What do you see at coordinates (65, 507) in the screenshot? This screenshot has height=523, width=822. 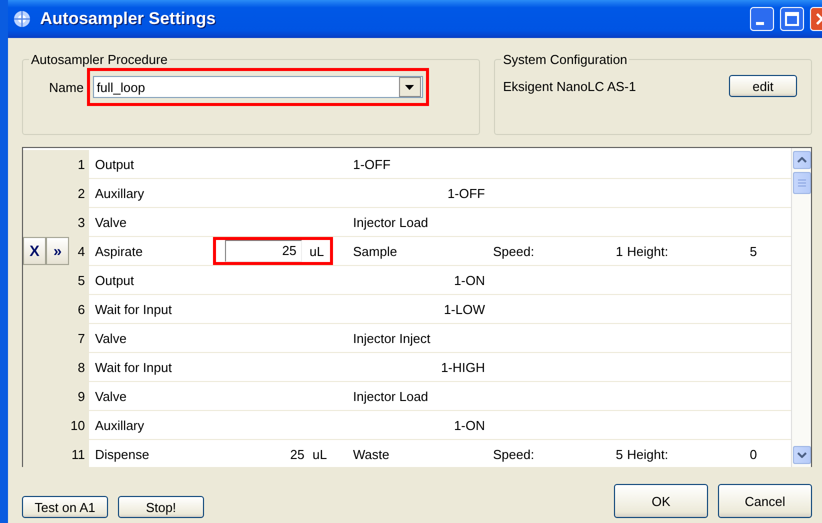 I see `test-button: Test on A1` at bounding box center [65, 507].